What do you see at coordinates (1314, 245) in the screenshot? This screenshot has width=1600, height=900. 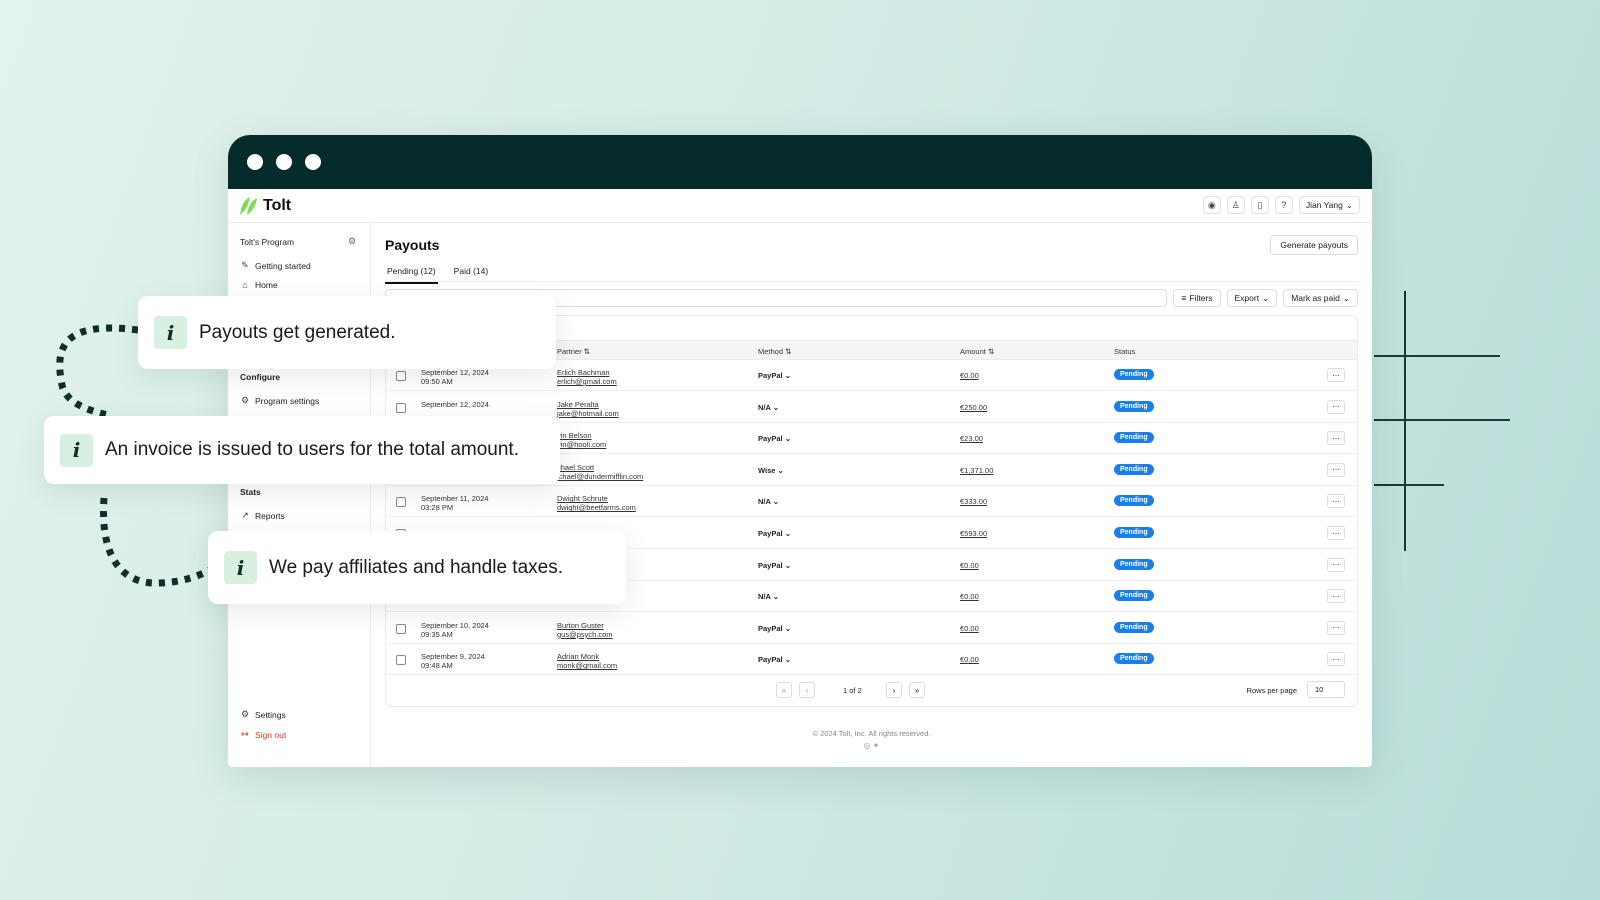 I see `generate-payouts-button: Generate payouts` at bounding box center [1314, 245].